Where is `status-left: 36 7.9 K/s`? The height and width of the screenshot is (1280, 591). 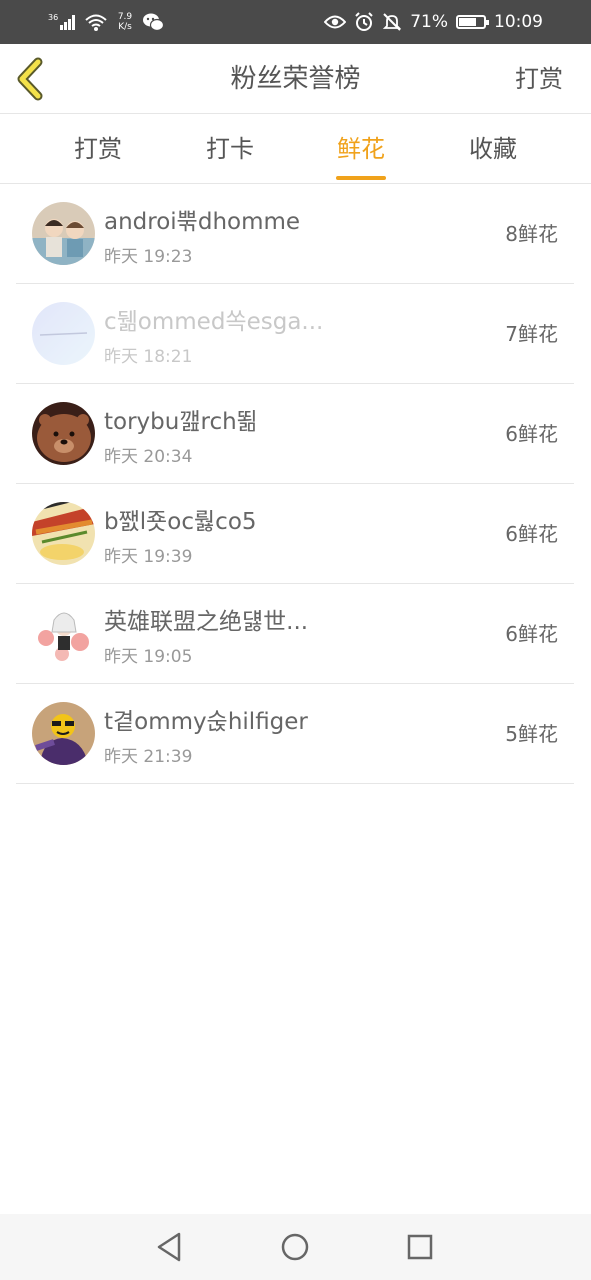
status-left: 36 7.9 K/s is located at coordinates (106, 22).